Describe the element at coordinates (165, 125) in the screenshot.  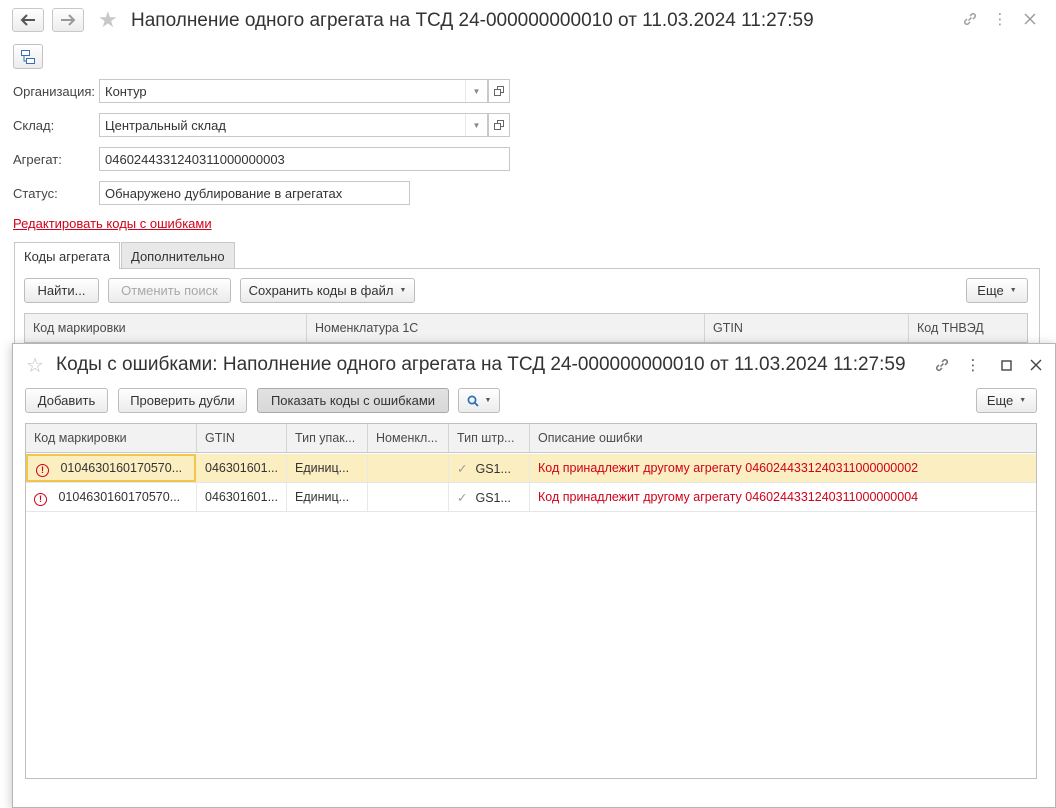
I see `warehouse-value: Центральный склад` at that location.